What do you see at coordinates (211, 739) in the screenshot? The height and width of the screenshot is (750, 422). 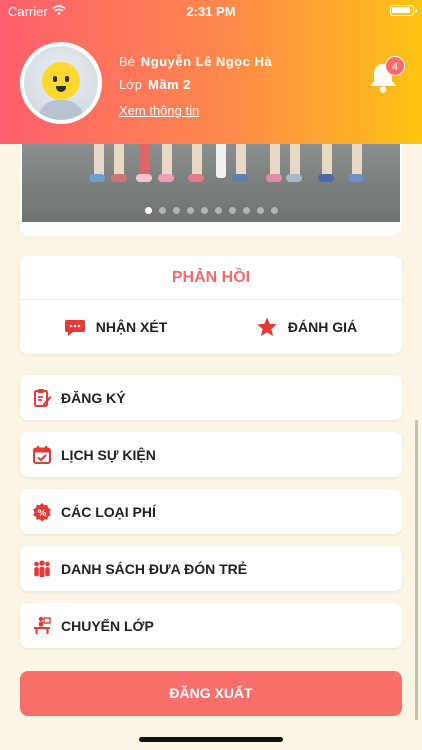 I see `home-indicator` at bounding box center [211, 739].